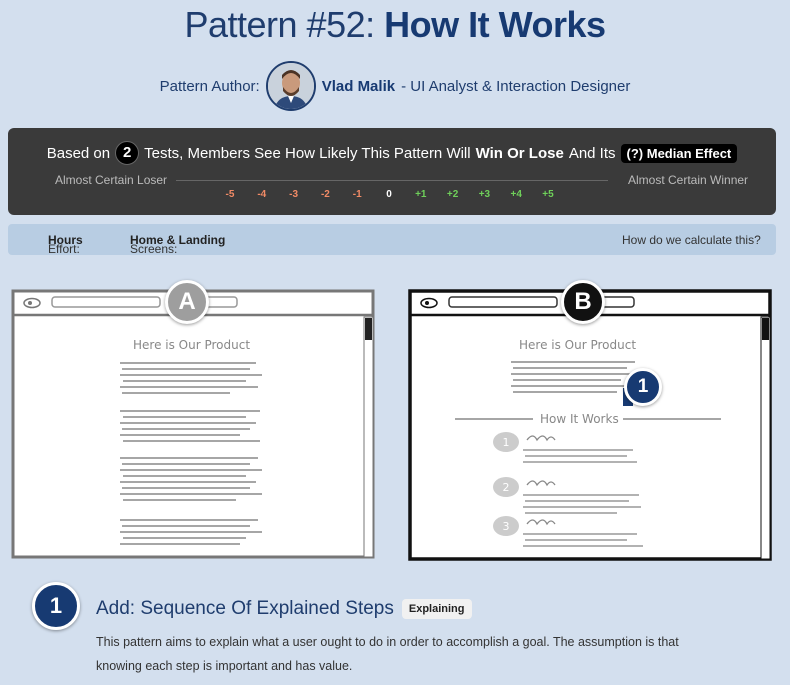 This screenshot has width=790, height=685. I want to click on title-prefix: Pattern #52:, so click(279, 24).